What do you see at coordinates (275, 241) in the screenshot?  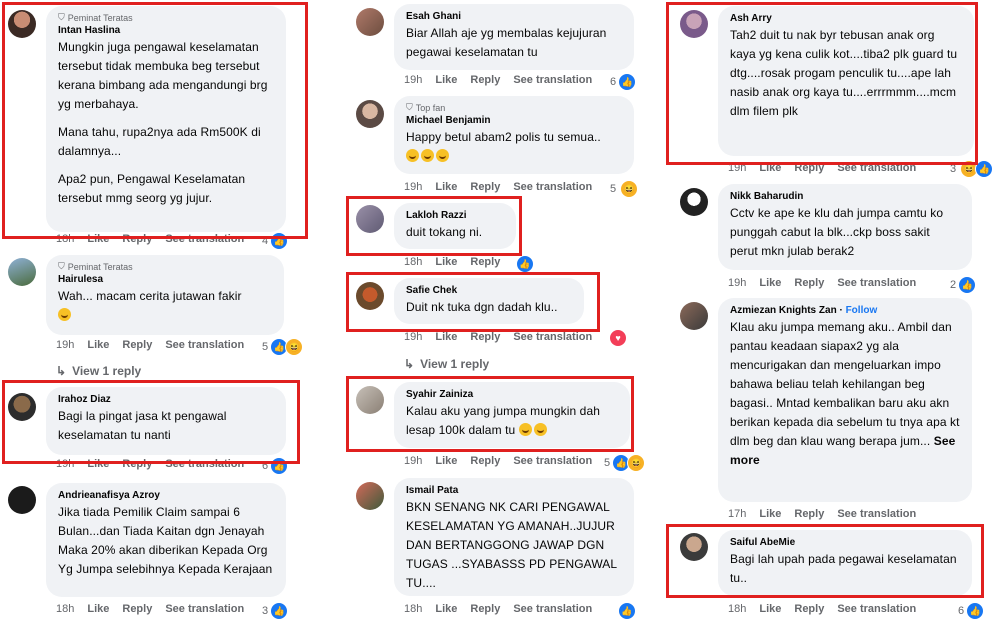 I see `reaction-count: 4 👍` at bounding box center [275, 241].